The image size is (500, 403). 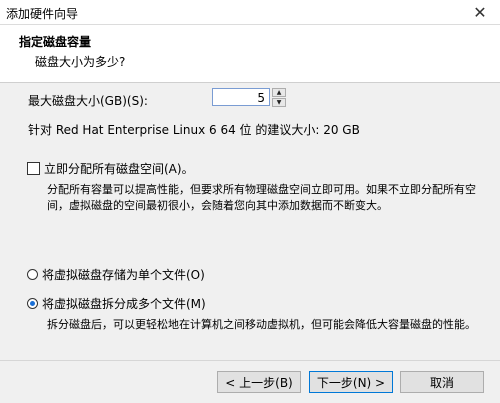 What do you see at coordinates (119, 169) in the screenshot?
I see `allocate-now-label: 立即分配所有磁盘空间(A)。` at bounding box center [119, 169].